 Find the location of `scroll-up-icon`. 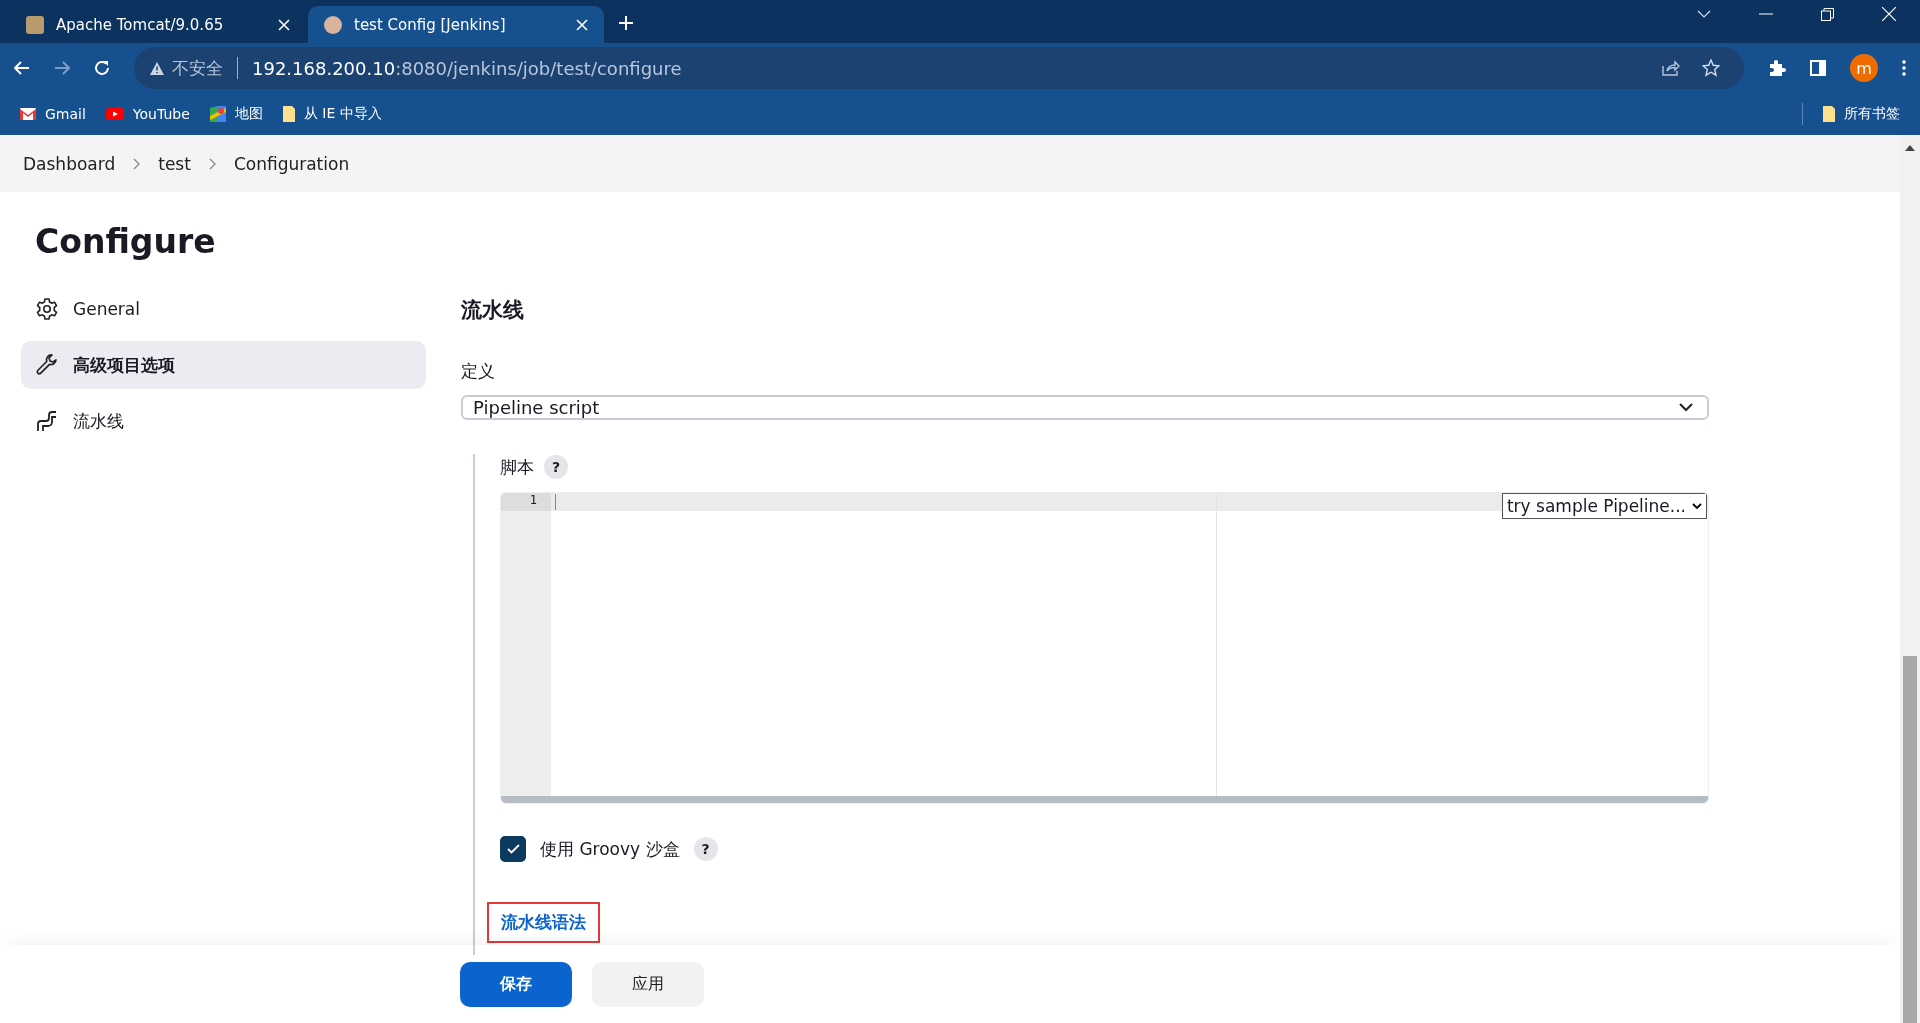

scroll-up-icon is located at coordinates (1910, 148).